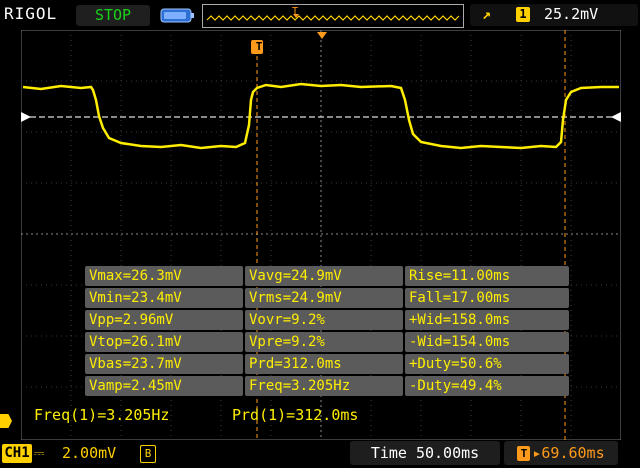  I want to click on trigger-offset-setting: T ▸69.60ms, so click(561, 453).